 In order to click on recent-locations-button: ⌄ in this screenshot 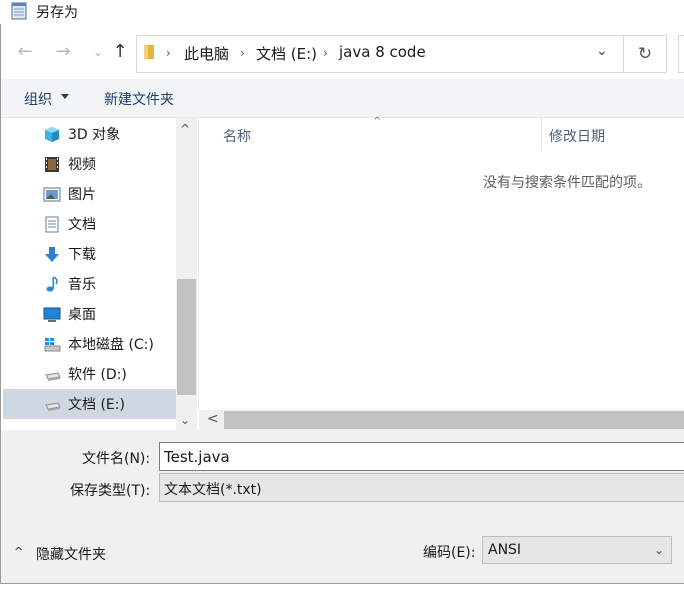, I will do `click(98, 53)`.